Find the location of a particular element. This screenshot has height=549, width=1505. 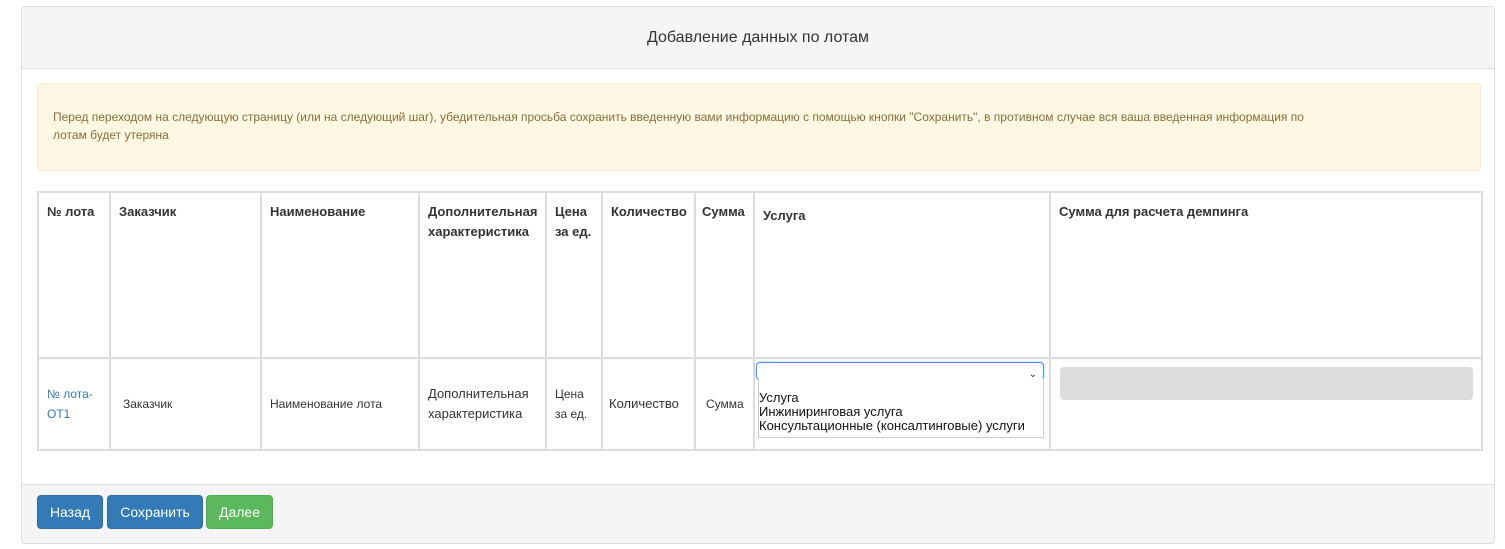

cell-price: Цена за ед. is located at coordinates (574, 404).